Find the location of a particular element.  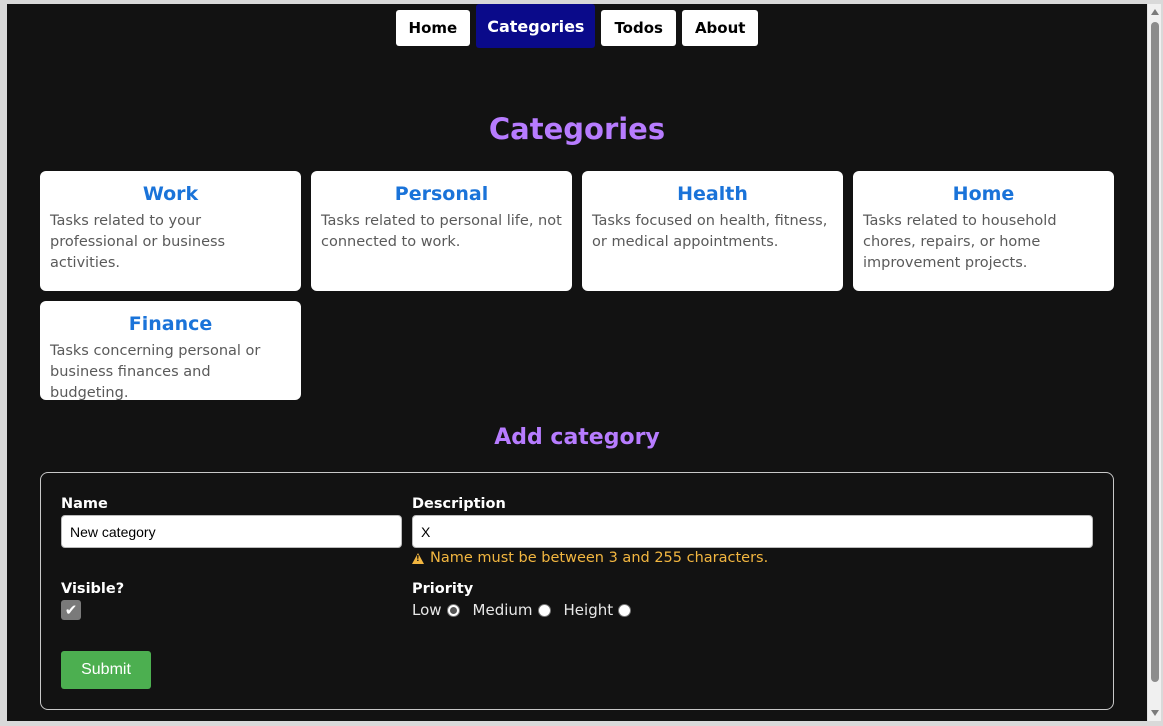

scroll-down-icon is located at coordinates (1155, 713).